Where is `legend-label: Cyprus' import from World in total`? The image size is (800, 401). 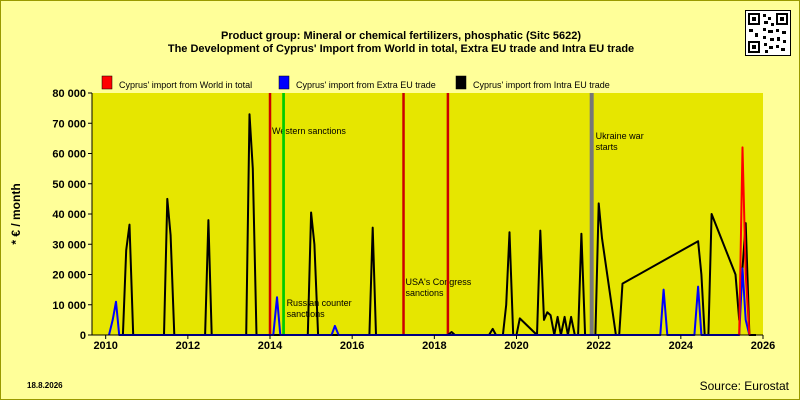
legend-label: Cyprus' import from World in total is located at coordinates (185, 85).